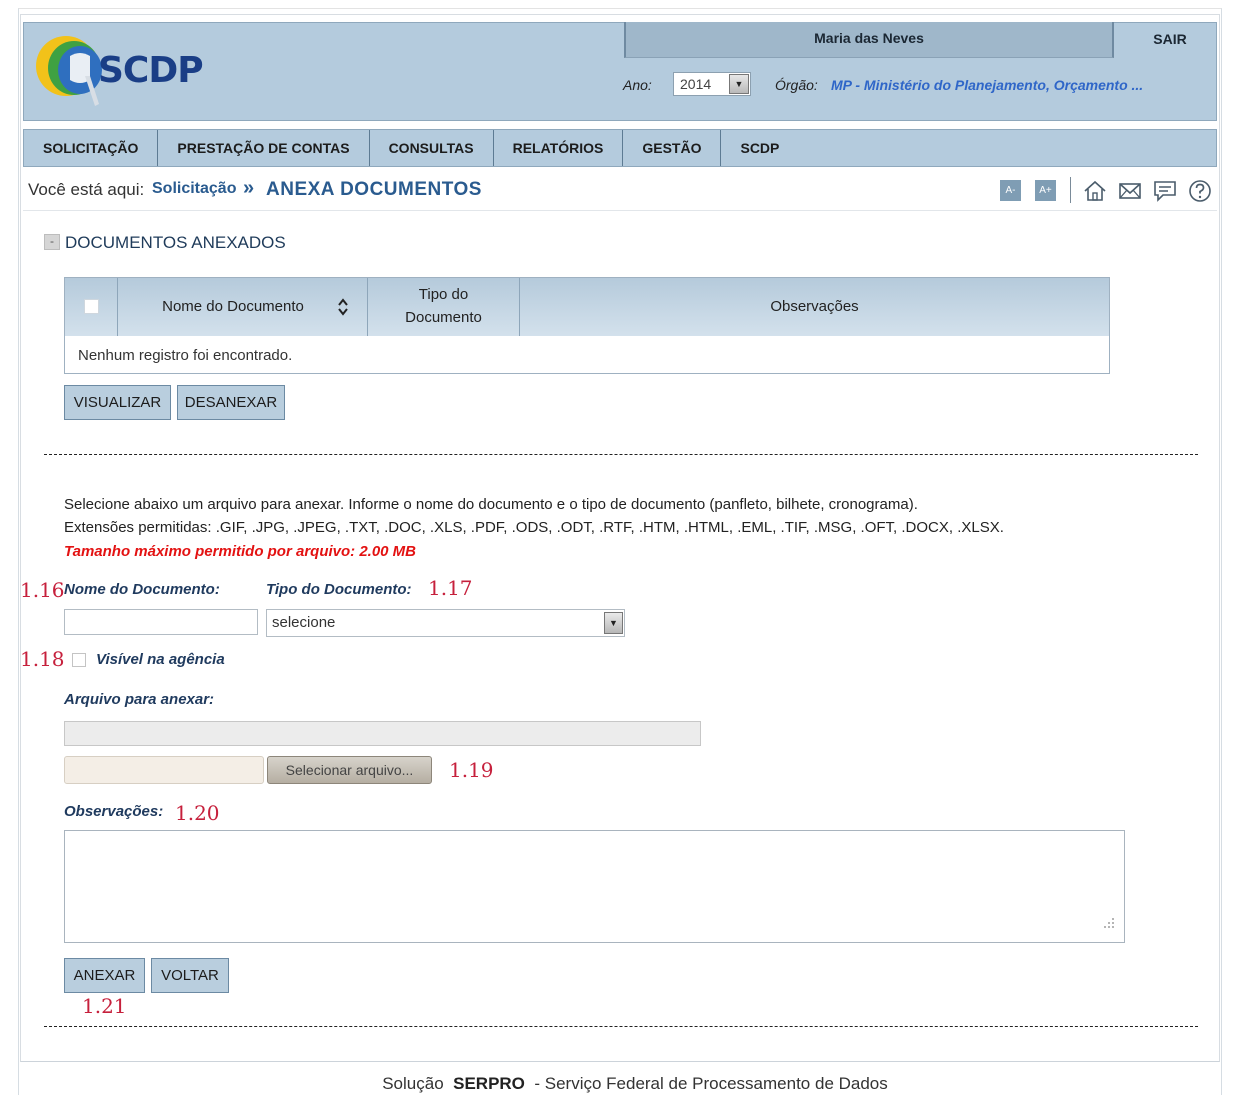 This screenshot has height=1095, width=1234. I want to click on column-header-document-type-line1: Tipo do, so click(443, 294).